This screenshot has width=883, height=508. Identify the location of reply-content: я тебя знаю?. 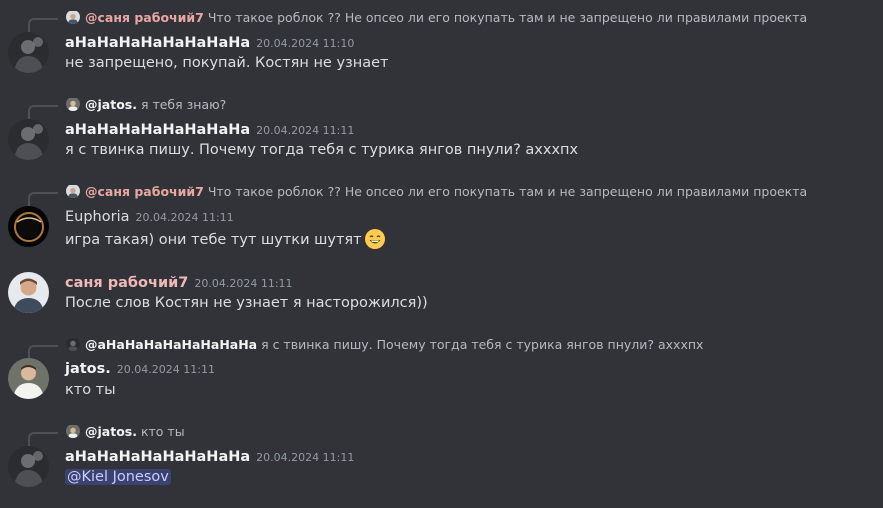
(183, 104).